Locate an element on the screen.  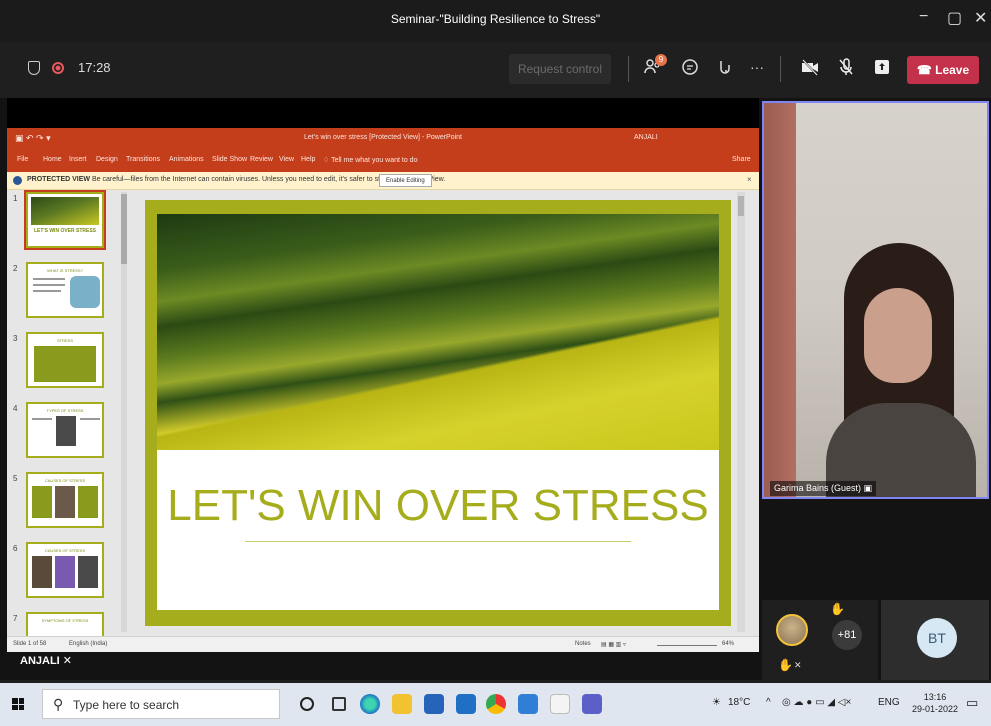
mic-off-icon is located at coordinates (846, 69).